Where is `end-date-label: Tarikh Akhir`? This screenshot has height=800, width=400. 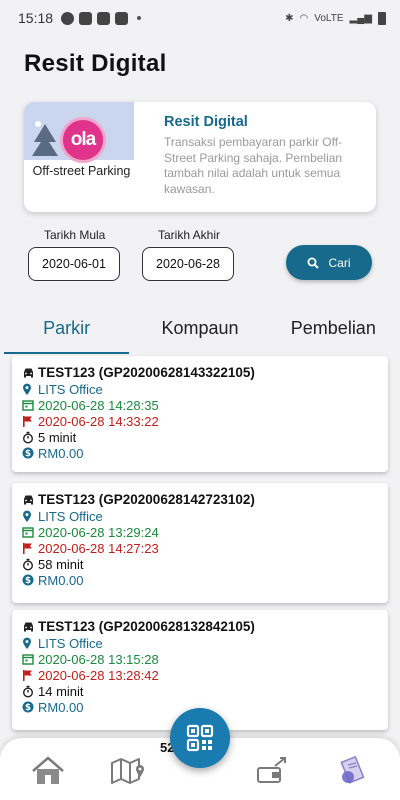
end-date-label: Tarikh Akhir is located at coordinates (189, 235).